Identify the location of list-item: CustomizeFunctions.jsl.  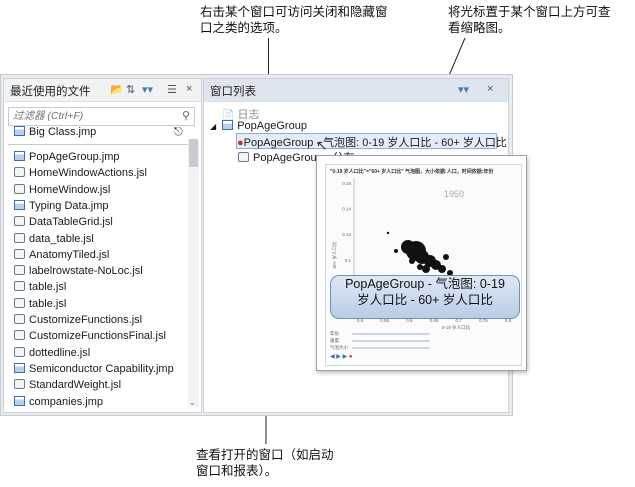
(78, 322).